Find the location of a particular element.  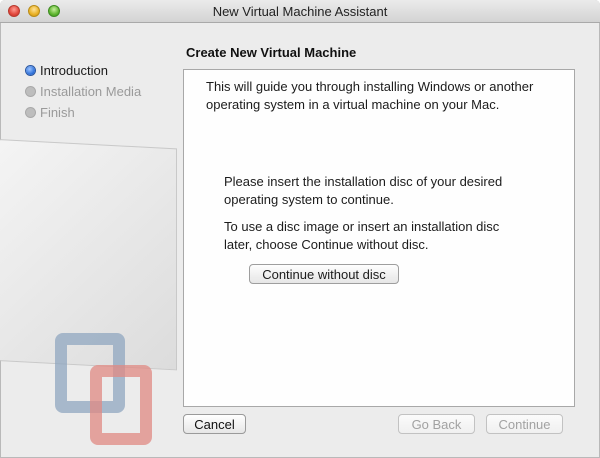

go-back-button: Go Back is located at coordinates (436, 424).